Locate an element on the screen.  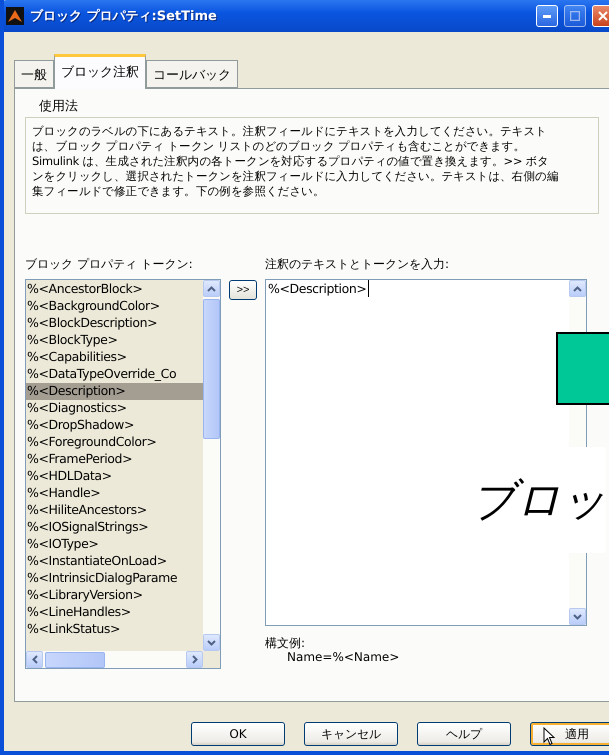
syntax-example: Name=%<Name> is located at coordinates (343, 657).